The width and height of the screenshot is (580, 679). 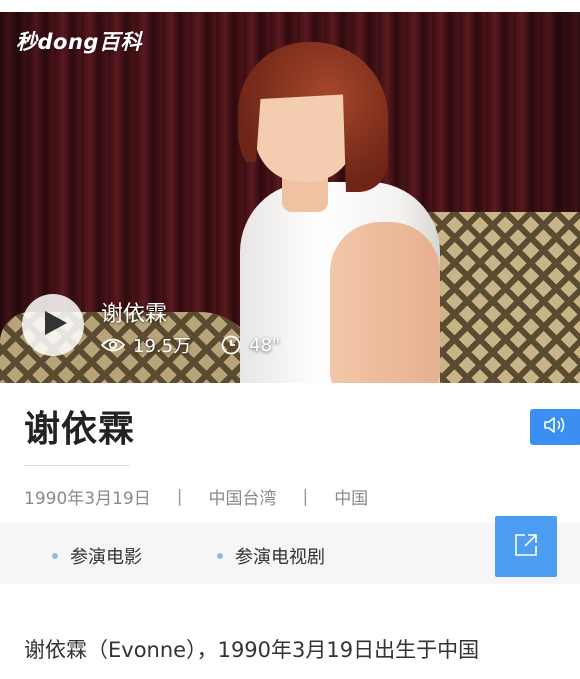 I want to click on person-facts: 1990年3月19日 | 中国台湾 | 中国, so click(x=196, y=497).